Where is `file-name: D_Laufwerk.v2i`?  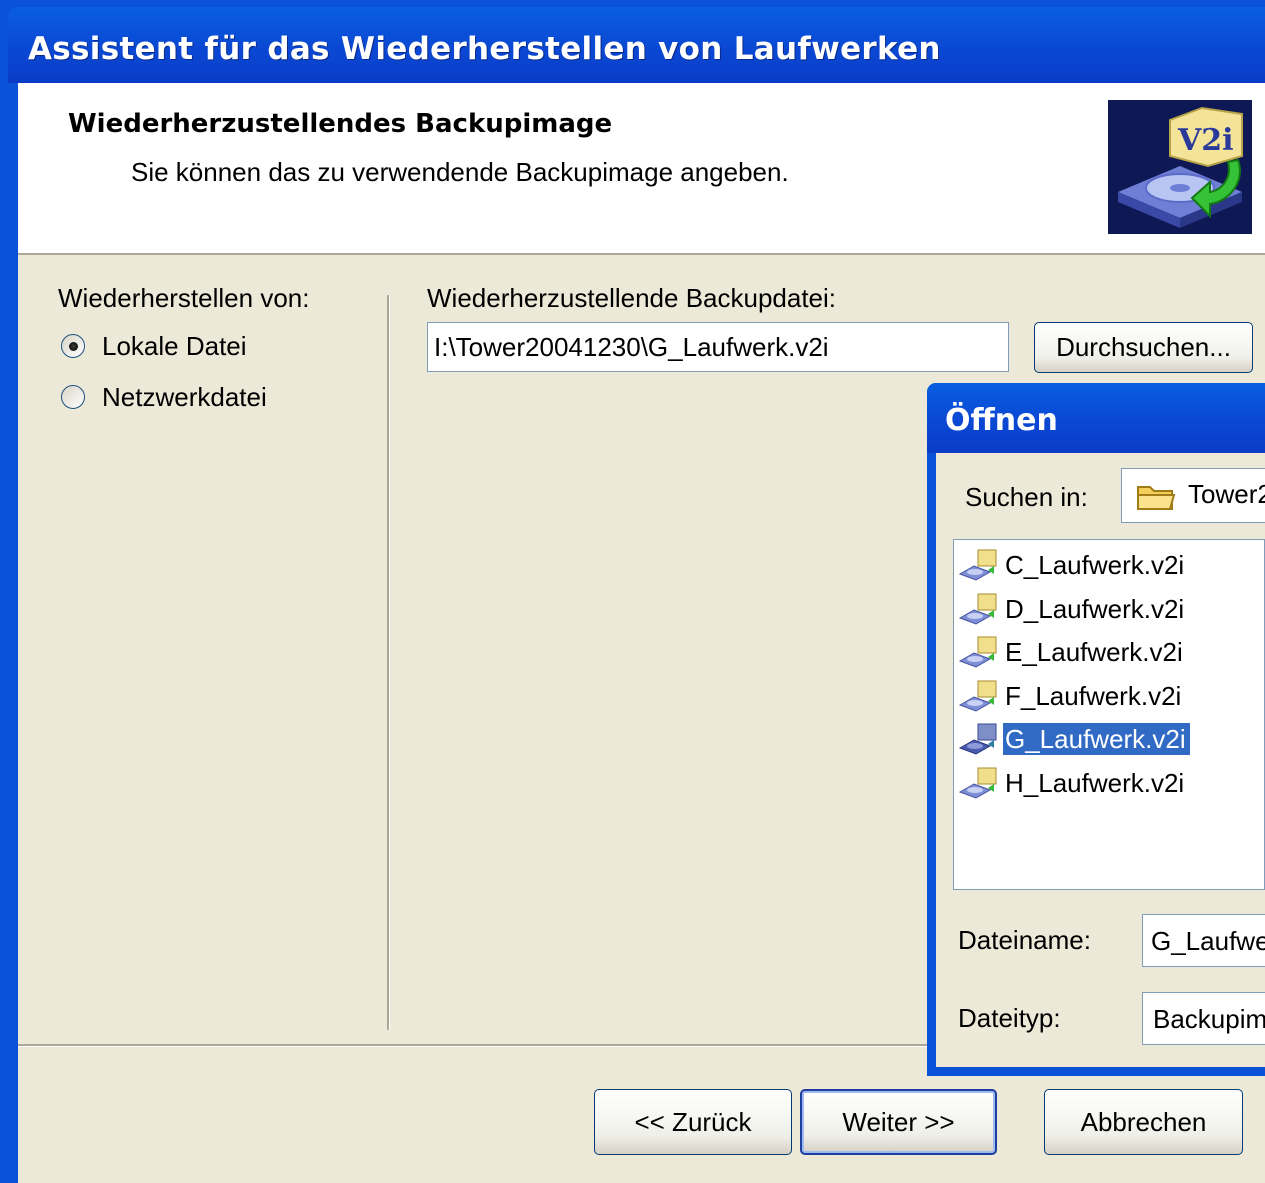
file-name: D_Laufwerk.v2i is located at coordinates (1095, 609).